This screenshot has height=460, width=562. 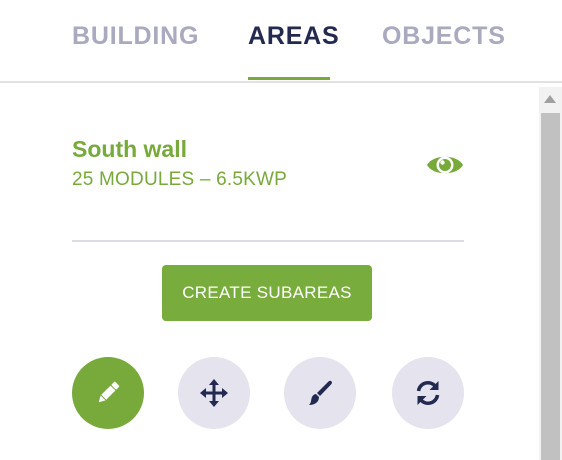 I want to click on pencil-icon, so click(x=109, y=392).